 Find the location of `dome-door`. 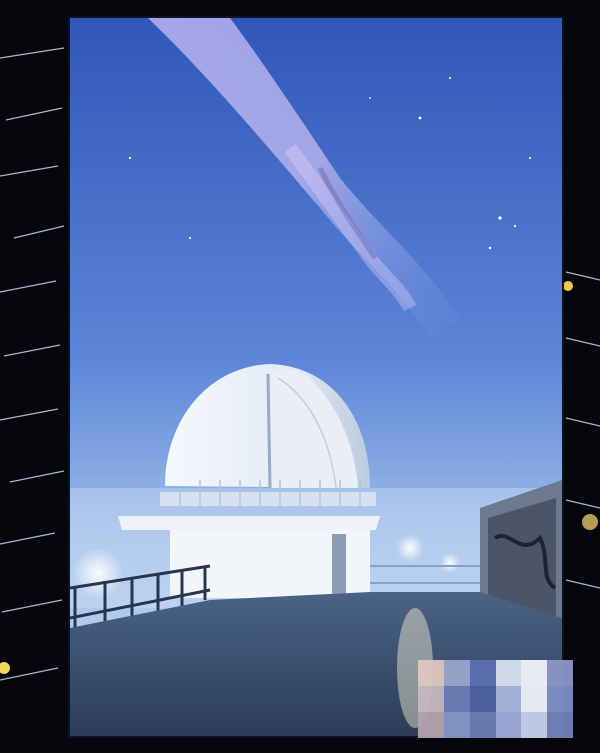

dome-door is located at coordinates (339, 565).